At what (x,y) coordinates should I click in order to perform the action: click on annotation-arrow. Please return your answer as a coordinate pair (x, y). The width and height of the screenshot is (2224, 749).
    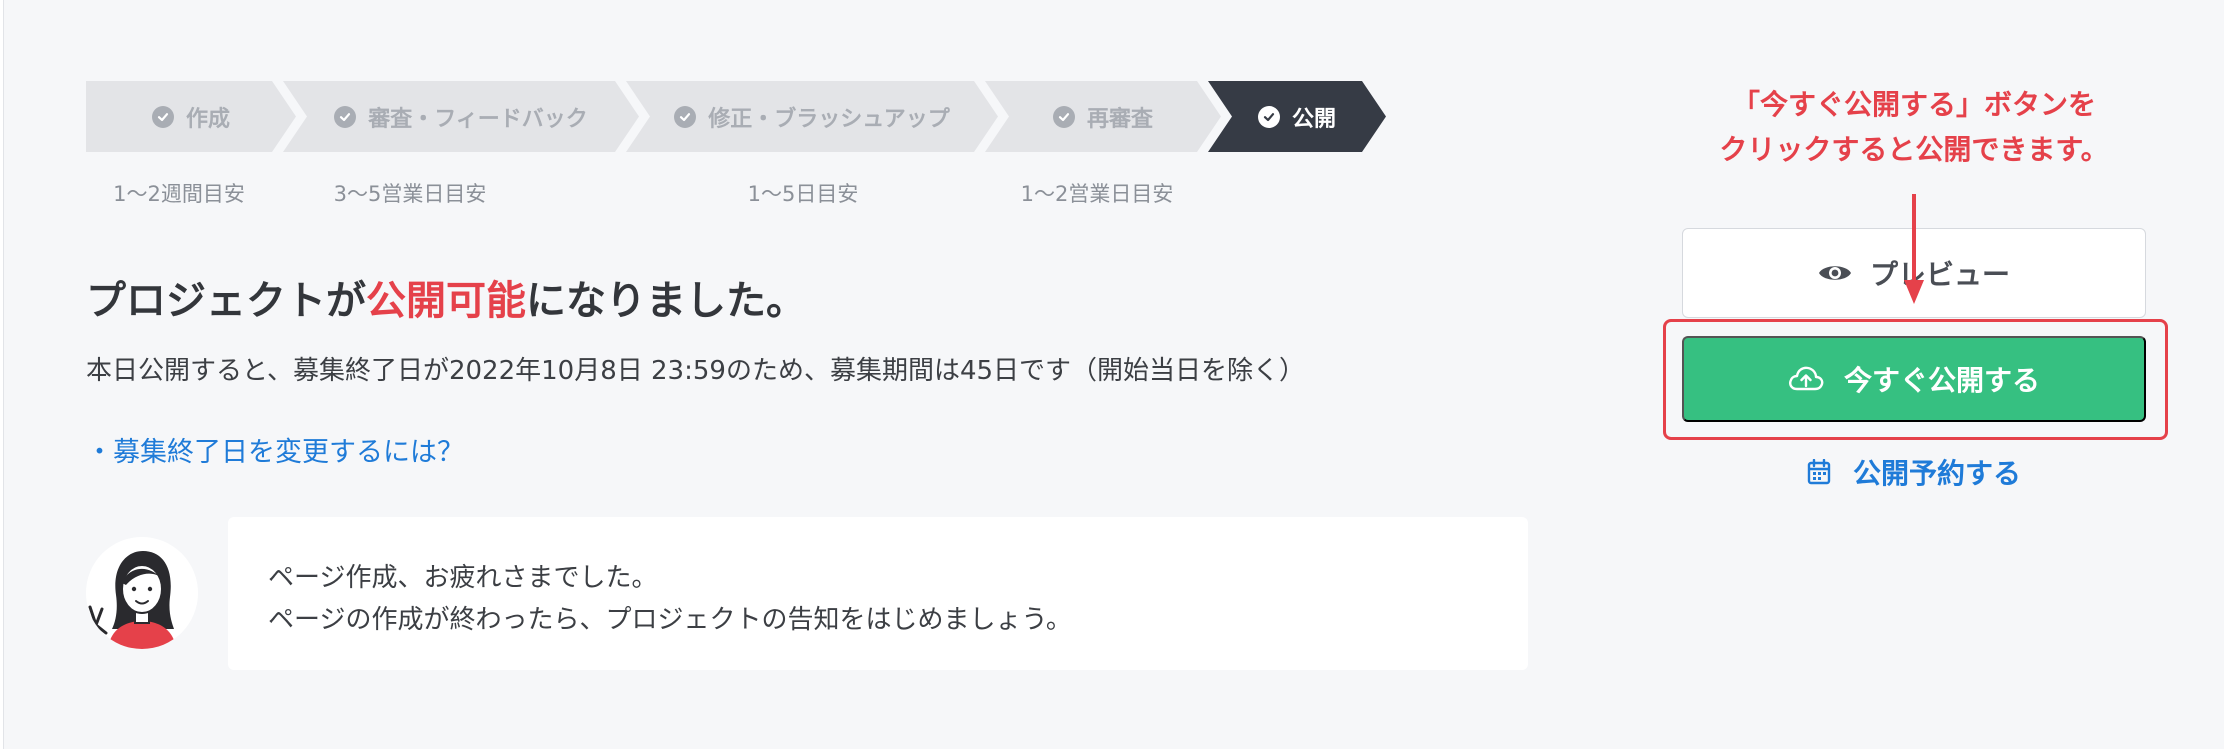
    Looking at the image, I should click on (1914, 249).